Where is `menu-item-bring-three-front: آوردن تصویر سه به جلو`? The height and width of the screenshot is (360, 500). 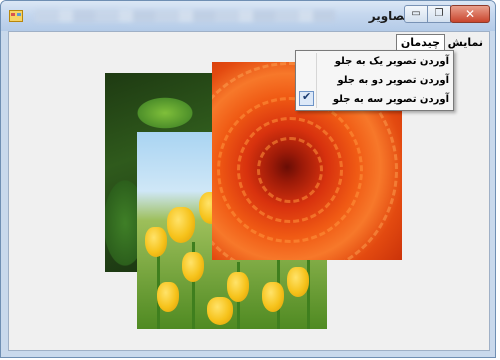
menu-item-bring-three-front: آوردن تصویر سه به جلو is located at coordinates (383, 99).